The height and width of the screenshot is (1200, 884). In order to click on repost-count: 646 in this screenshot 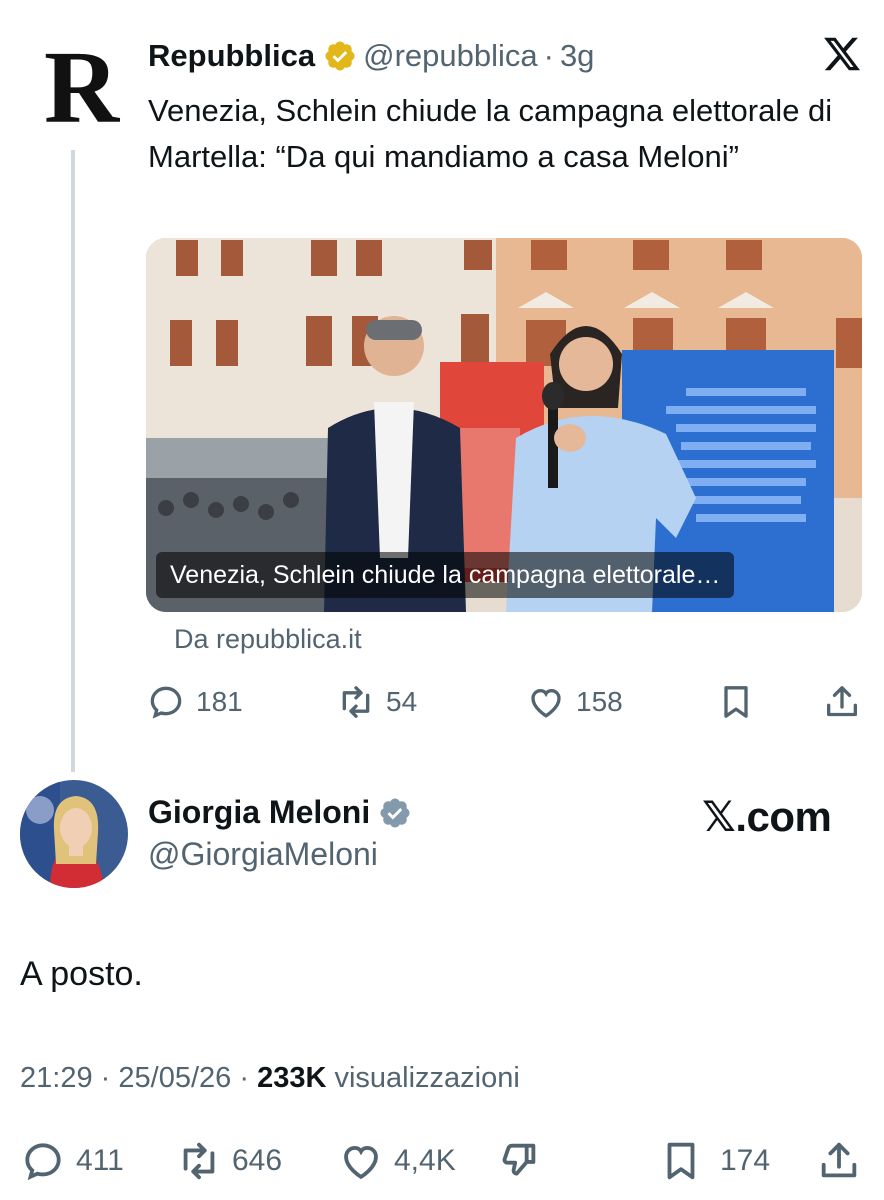, I will do `click(257, 1160)`.